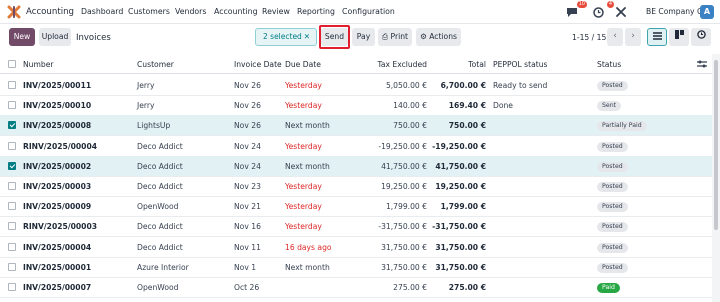 The height and width of the screenshot is (302, 720). What do you see at coordinates (615, 37) in the screenshot?
I see `pager-previous-button: ‹` at bounding box center [615, 37].